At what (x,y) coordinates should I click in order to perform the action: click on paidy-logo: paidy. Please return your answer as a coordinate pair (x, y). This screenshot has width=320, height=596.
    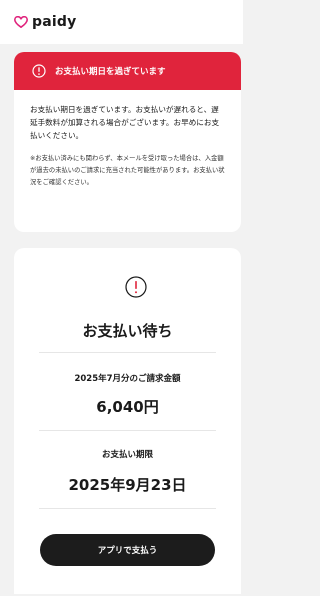
    Looking at the image, I should click on (45, 22).